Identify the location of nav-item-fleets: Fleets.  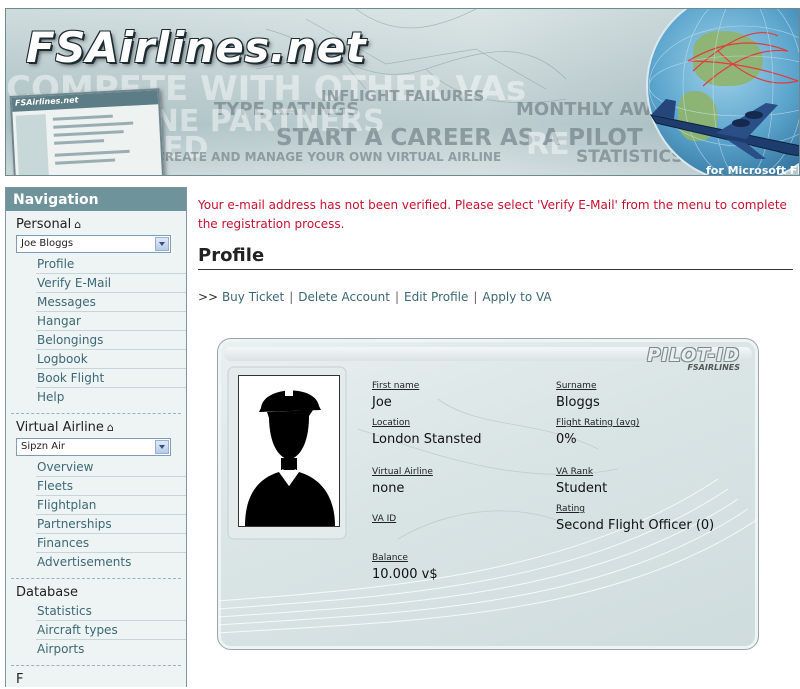
(111, 486).